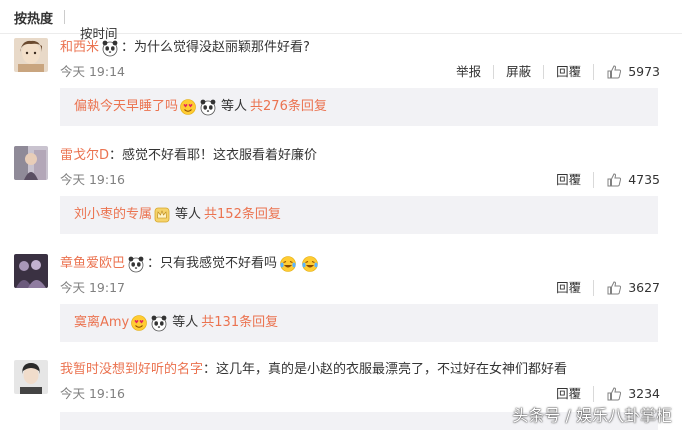 This screenshot has height=430, width=682. What do you see at coordinates (644, 179) in the screenshot?
I see `like-count: 4735` at bounding box center [644, 179].